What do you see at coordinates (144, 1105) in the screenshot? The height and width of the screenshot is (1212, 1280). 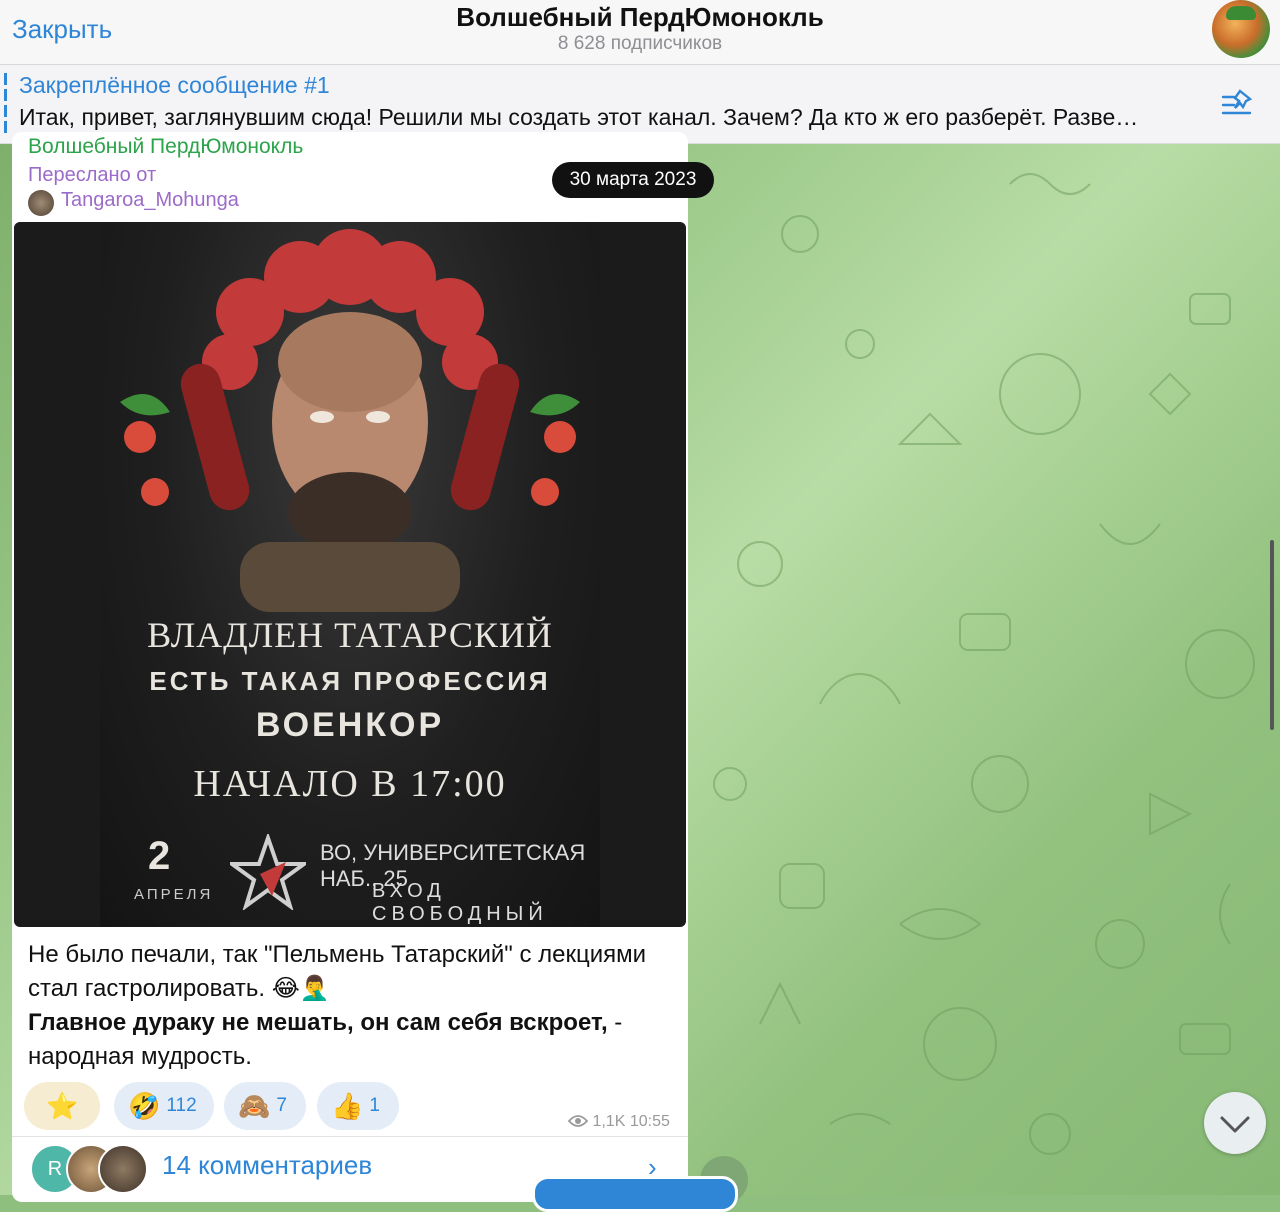 I see `rofl-emoji-icon: 🤣` at bounding box center [144, 1105].